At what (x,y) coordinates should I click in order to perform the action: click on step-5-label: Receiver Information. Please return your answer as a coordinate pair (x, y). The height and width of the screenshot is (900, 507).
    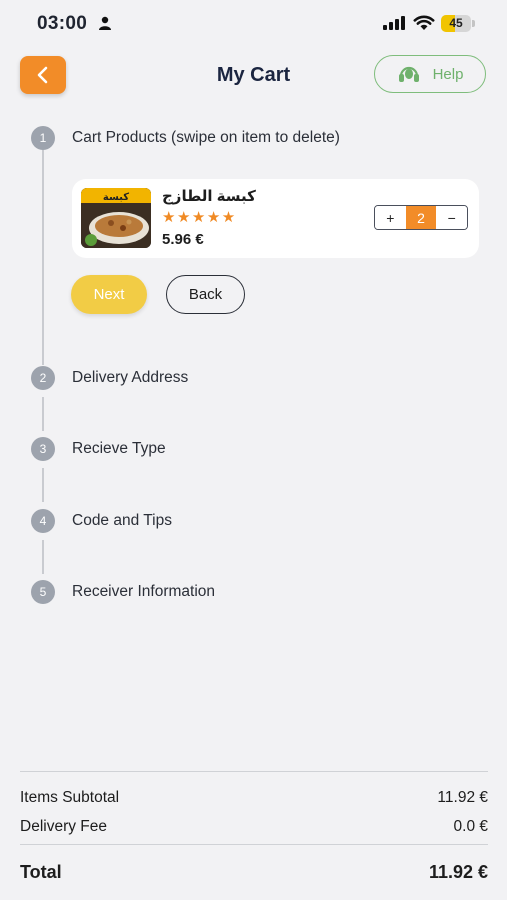
    Looking at the image, I should click on (143, 592).